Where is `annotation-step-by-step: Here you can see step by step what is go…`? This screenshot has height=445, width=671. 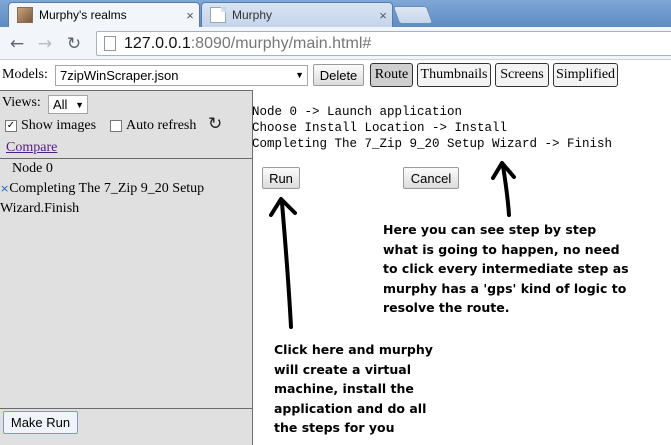
annotation-step-by-step: Here you can see step by step what is go… is located at coordinates (506, 268).